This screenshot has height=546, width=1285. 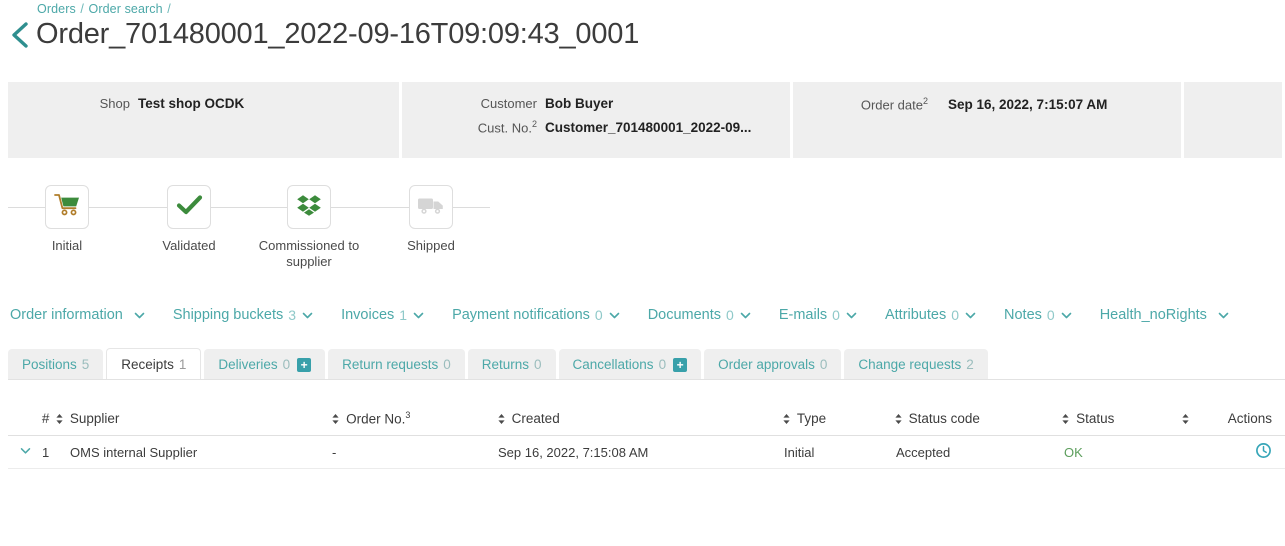 What do you see at coordinates (596, 103) in the screenshot?
I see `customer-field: Customer Bob Buyer` at bounding box center [596, 103].